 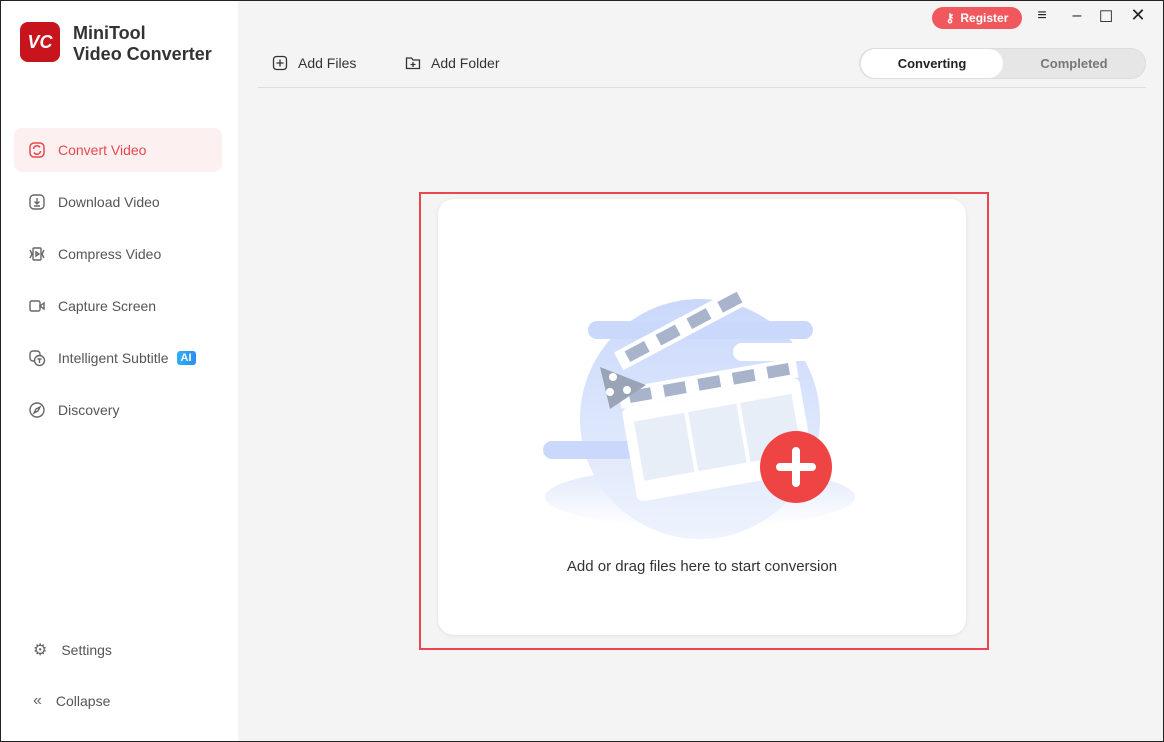 I want to click on compass-icon, so click(x=37, y=410).